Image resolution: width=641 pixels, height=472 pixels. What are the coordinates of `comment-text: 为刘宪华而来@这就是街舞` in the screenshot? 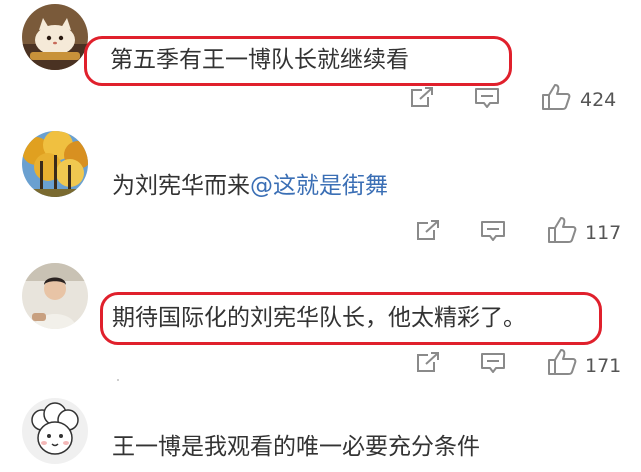 It's located at (250, 186).